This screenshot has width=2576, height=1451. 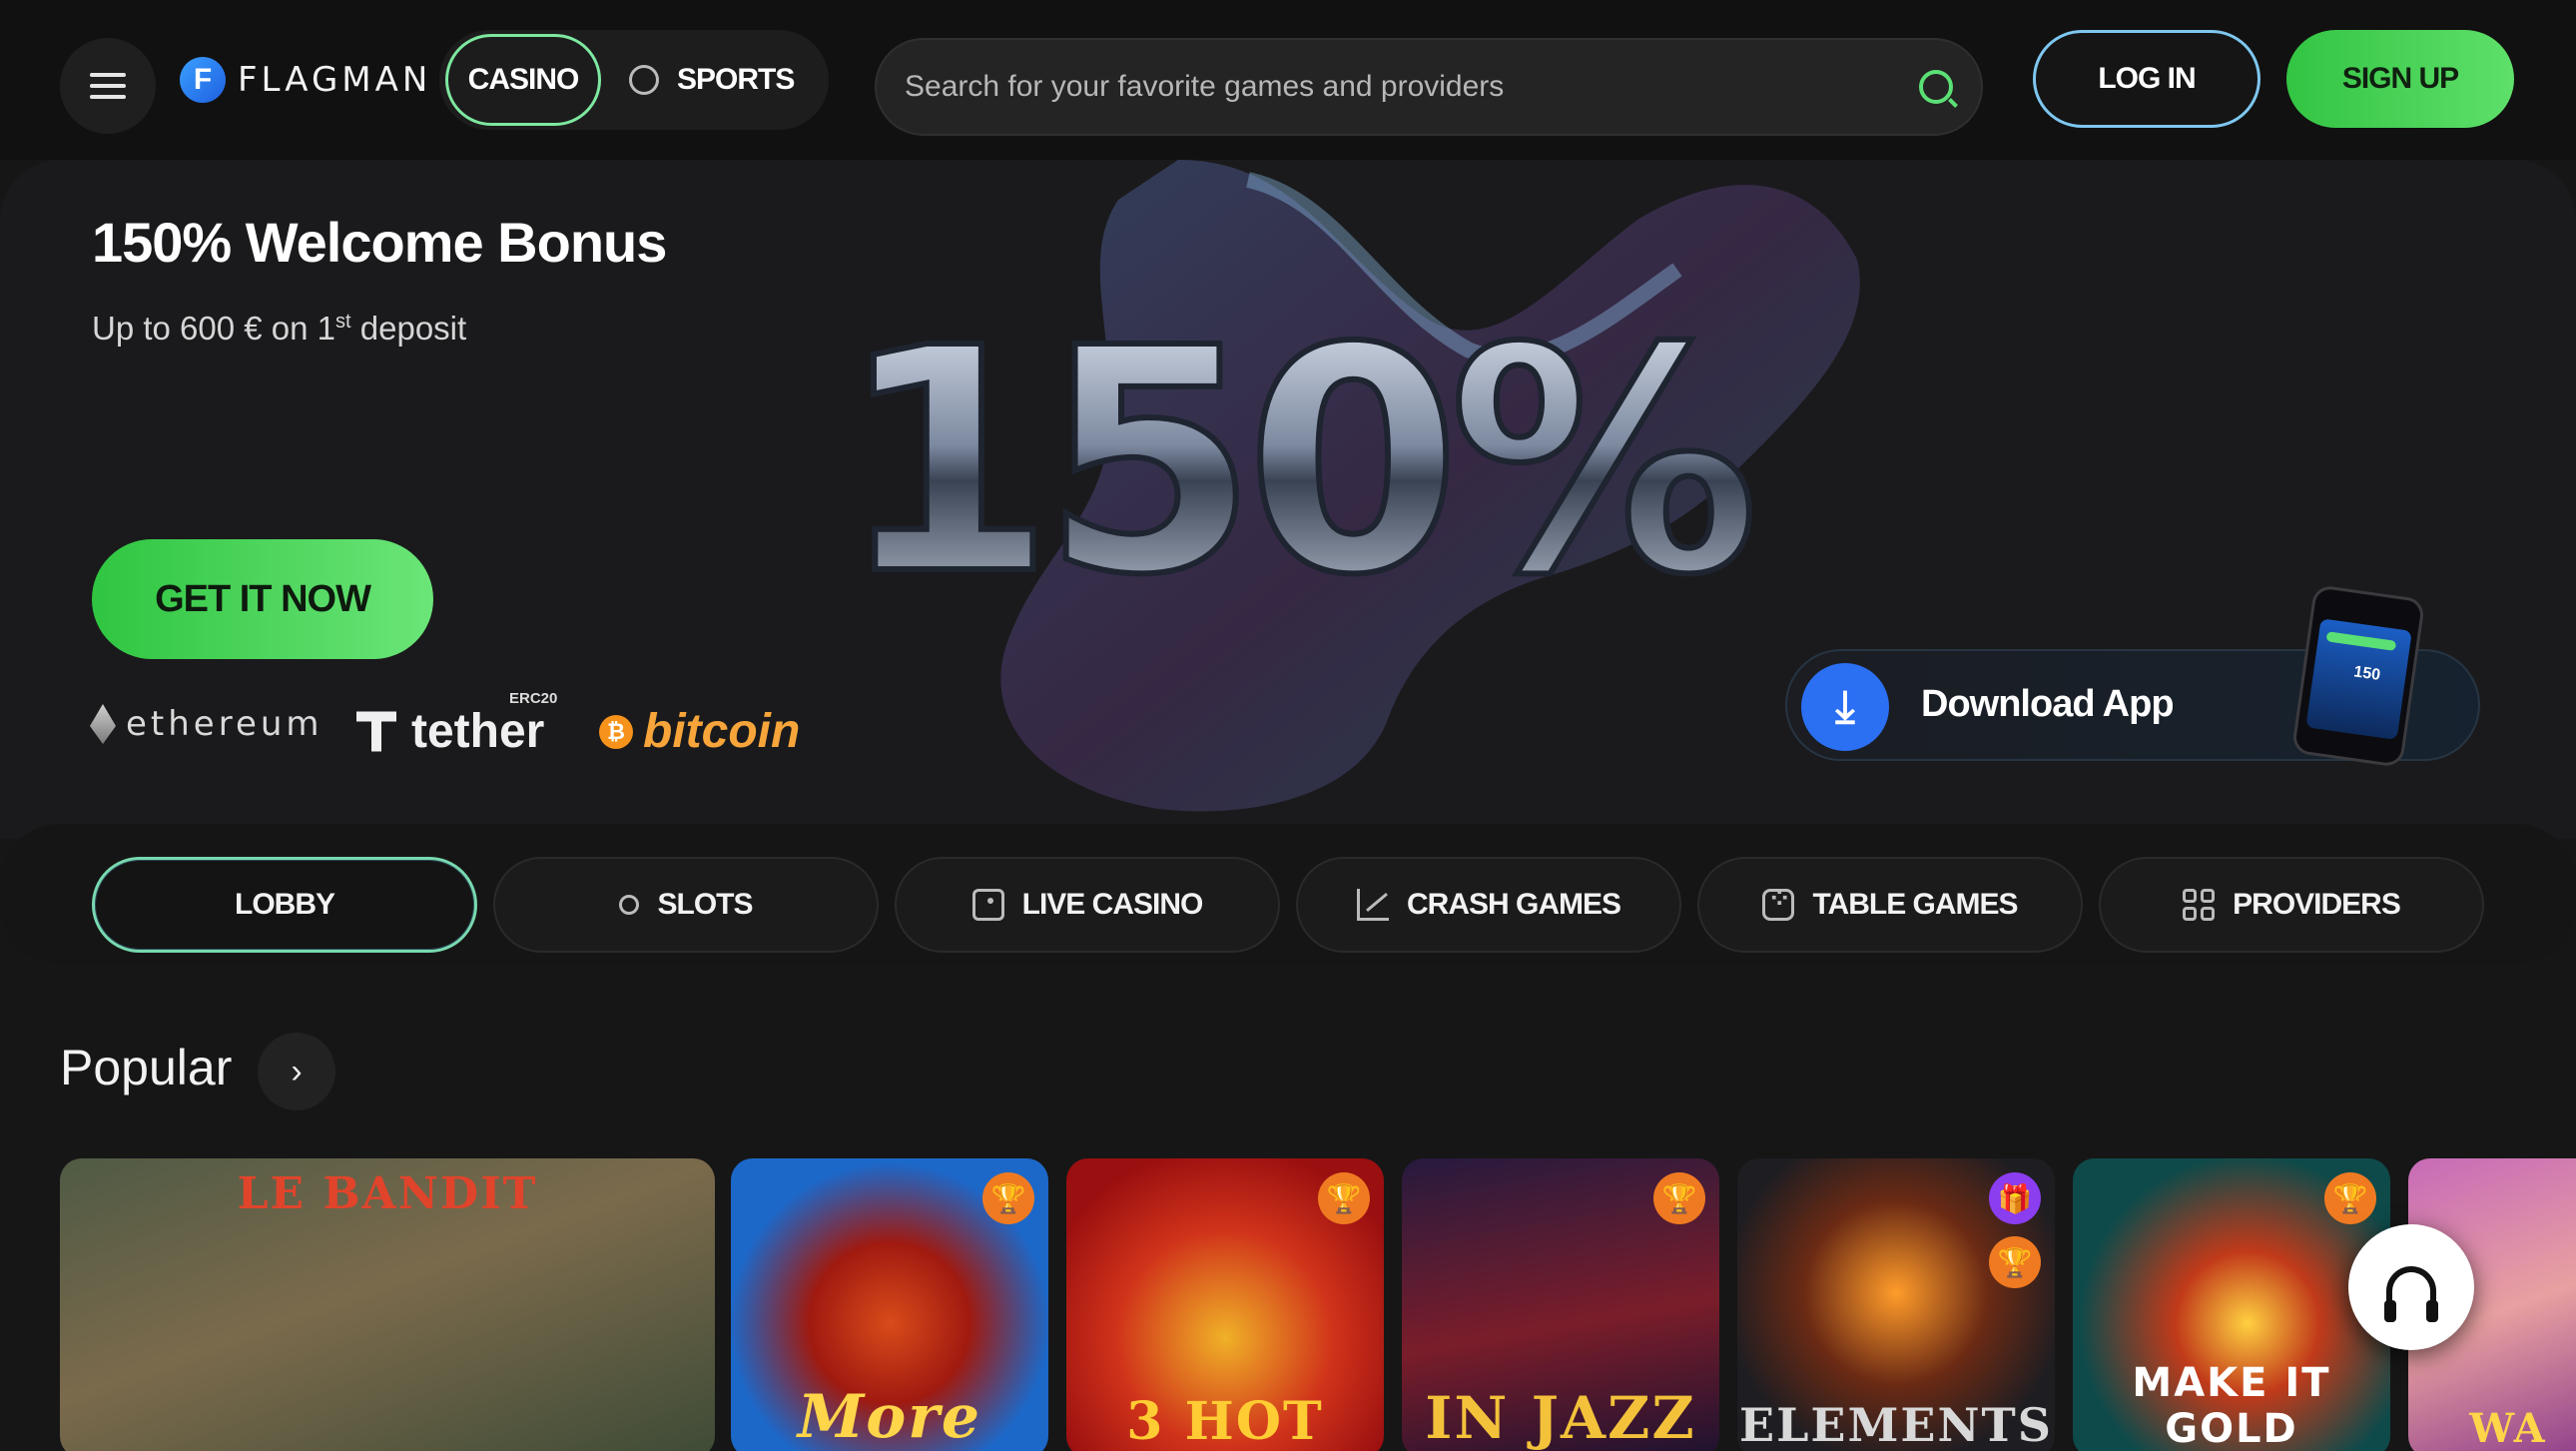 What do you see at coordinates (1225, 1304) in the screenshot?
I see `game-card-3-hot-chillies: 🏆 3 HOT` at bounding box center [1225, 1304].